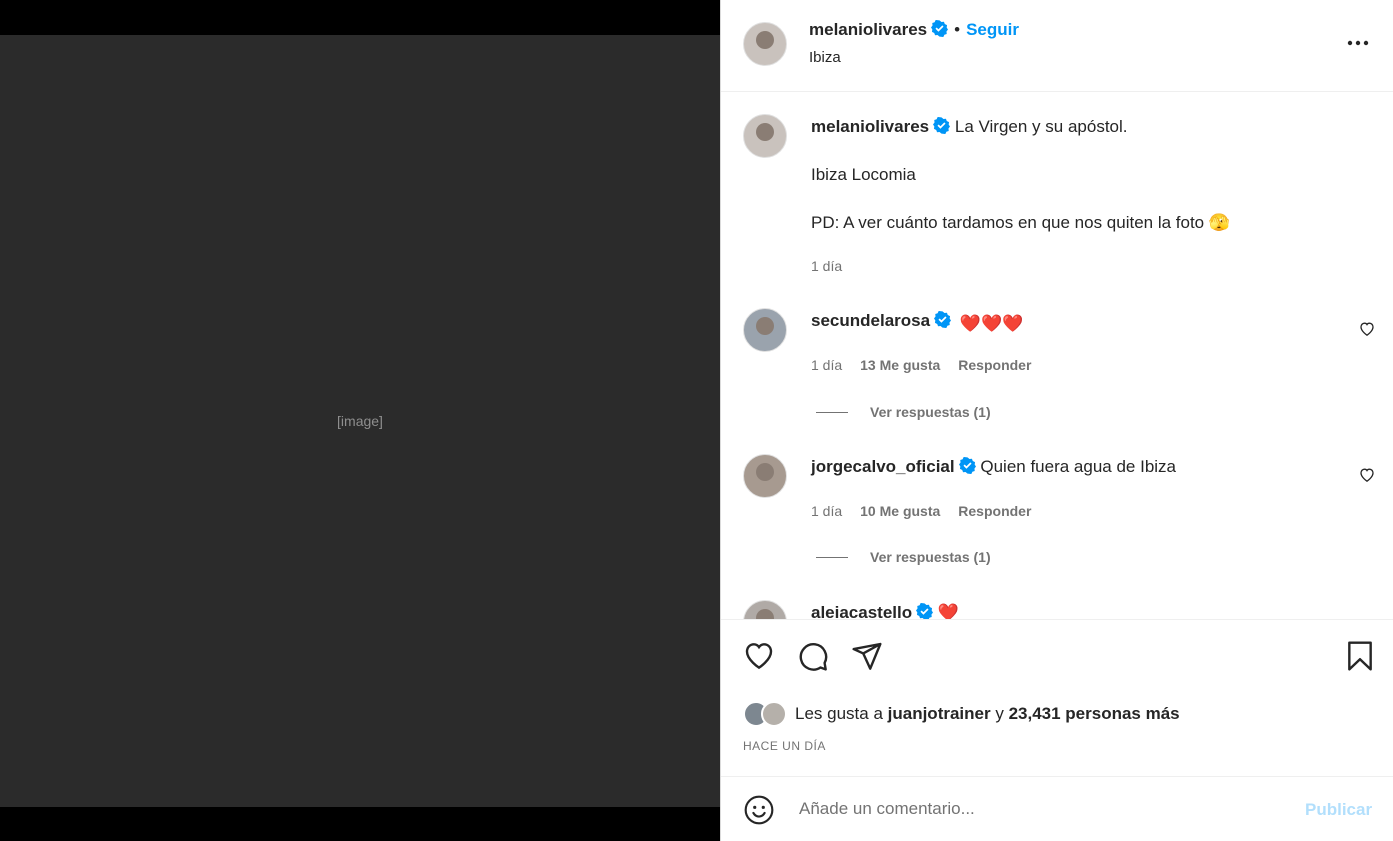 This screenshot has height=841, width=1393. What do you see at coordinates (999, 713) in the screenshot?
I see `likes-connector: y` at bounding box center [999, 713].